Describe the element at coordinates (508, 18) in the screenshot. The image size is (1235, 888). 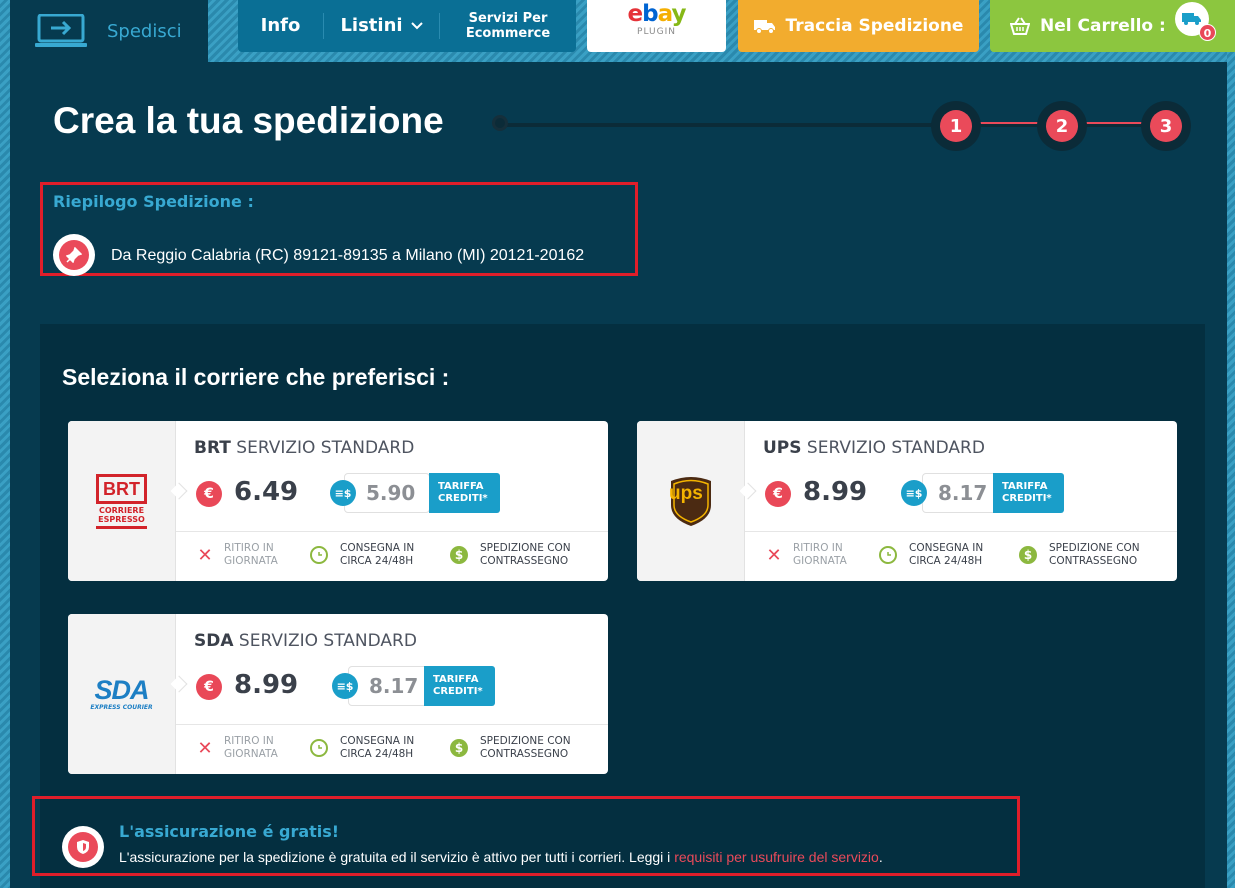
I see `nav-servizi-line1: Servizi Per` at that location.